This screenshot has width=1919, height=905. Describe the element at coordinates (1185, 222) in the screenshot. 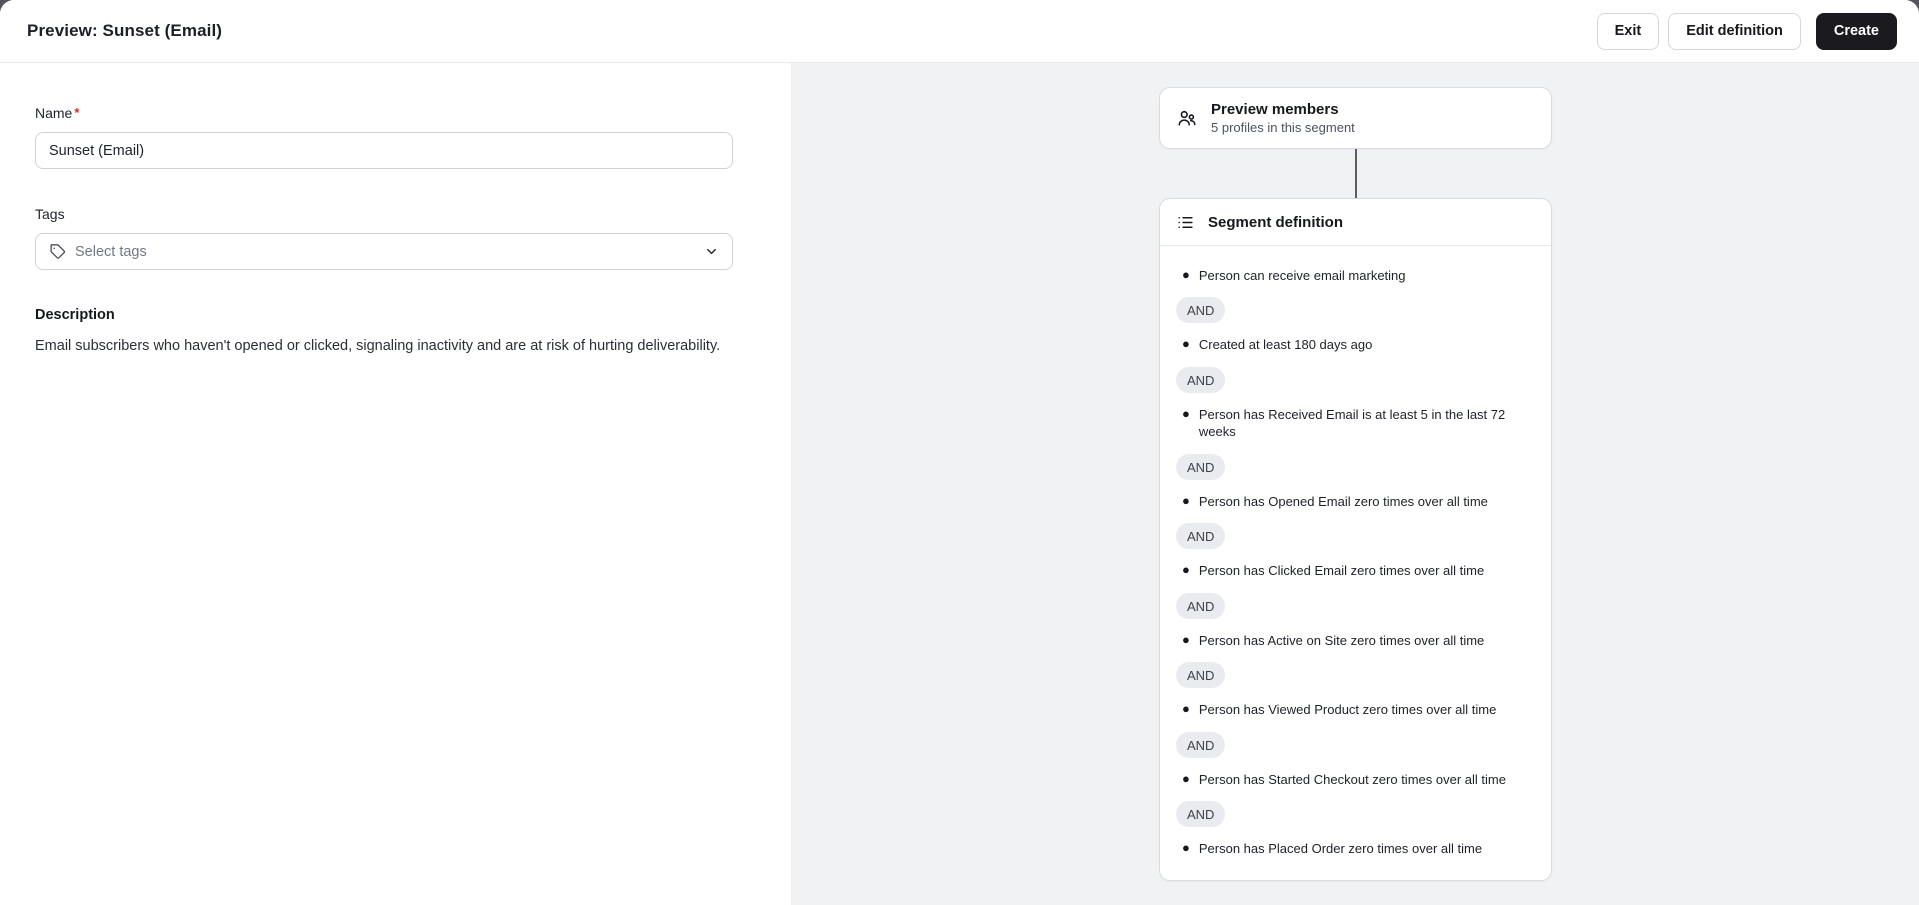

I see `list-icon` at that location.